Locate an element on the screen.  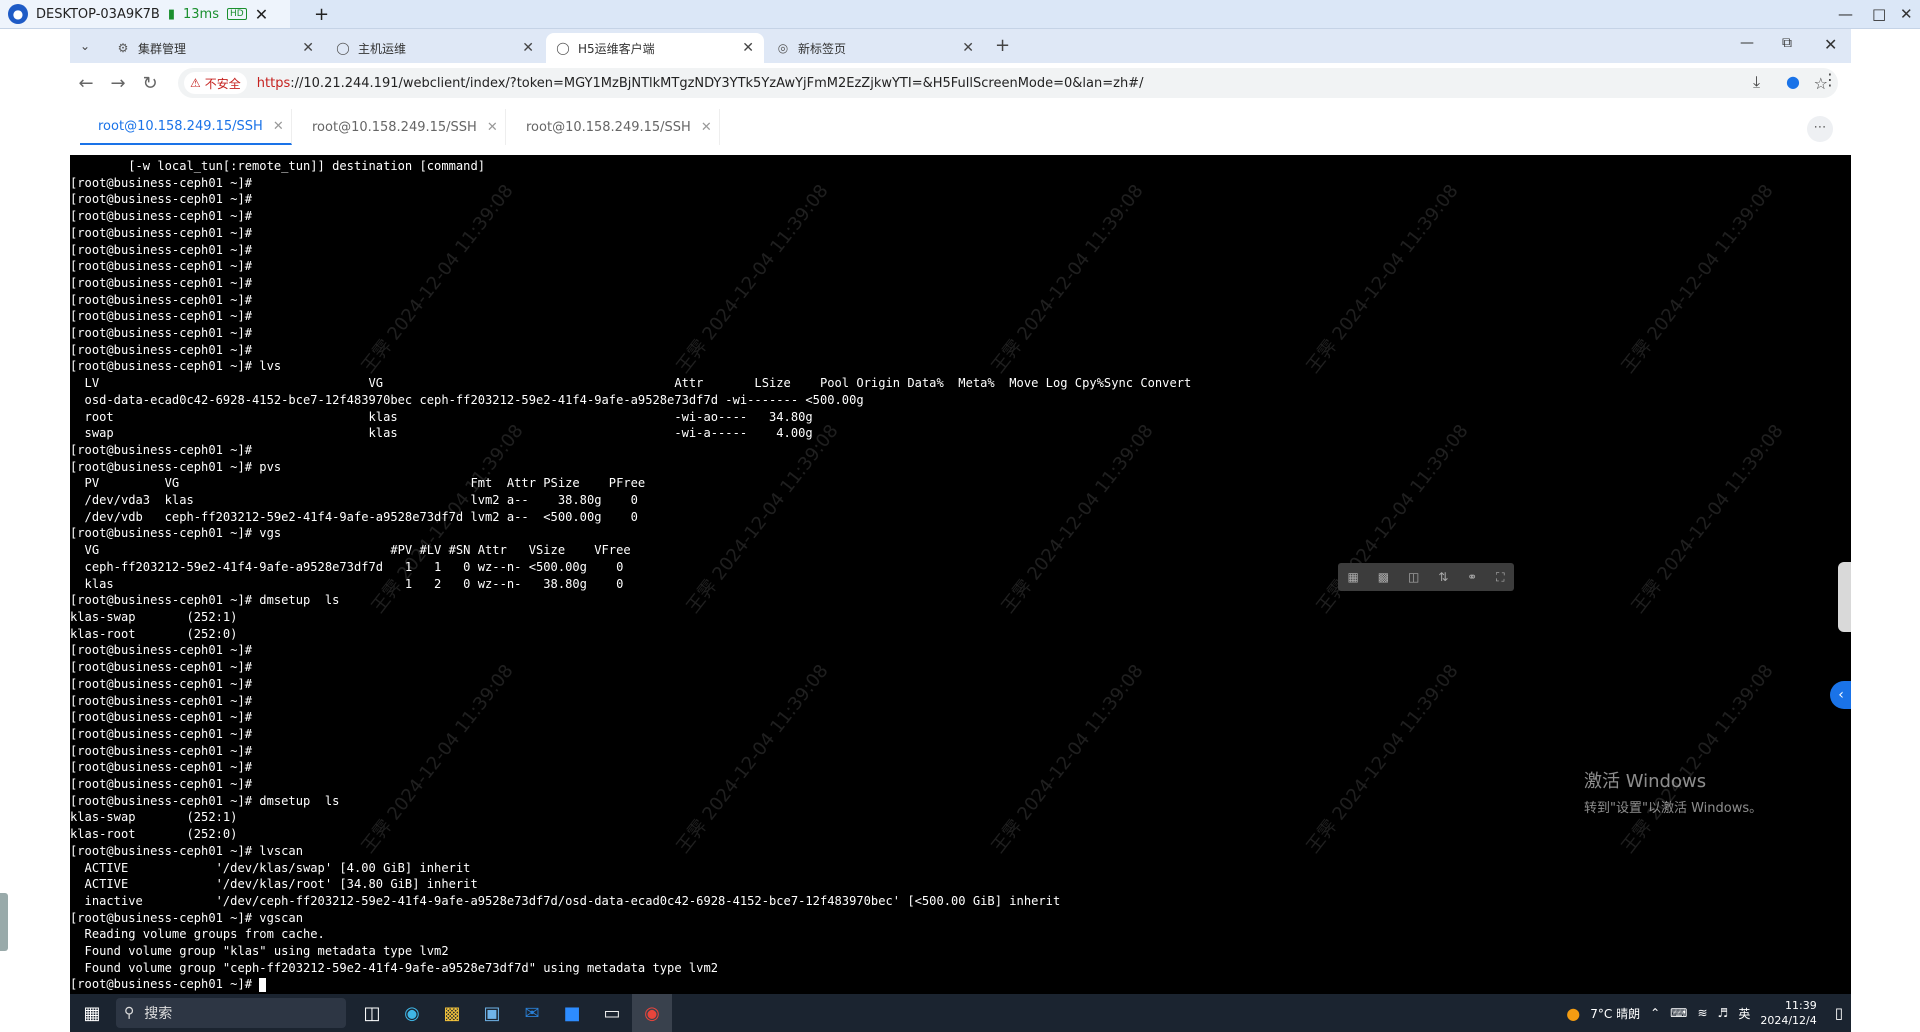
new-session-icon: + is located at coordinates (321, 14).